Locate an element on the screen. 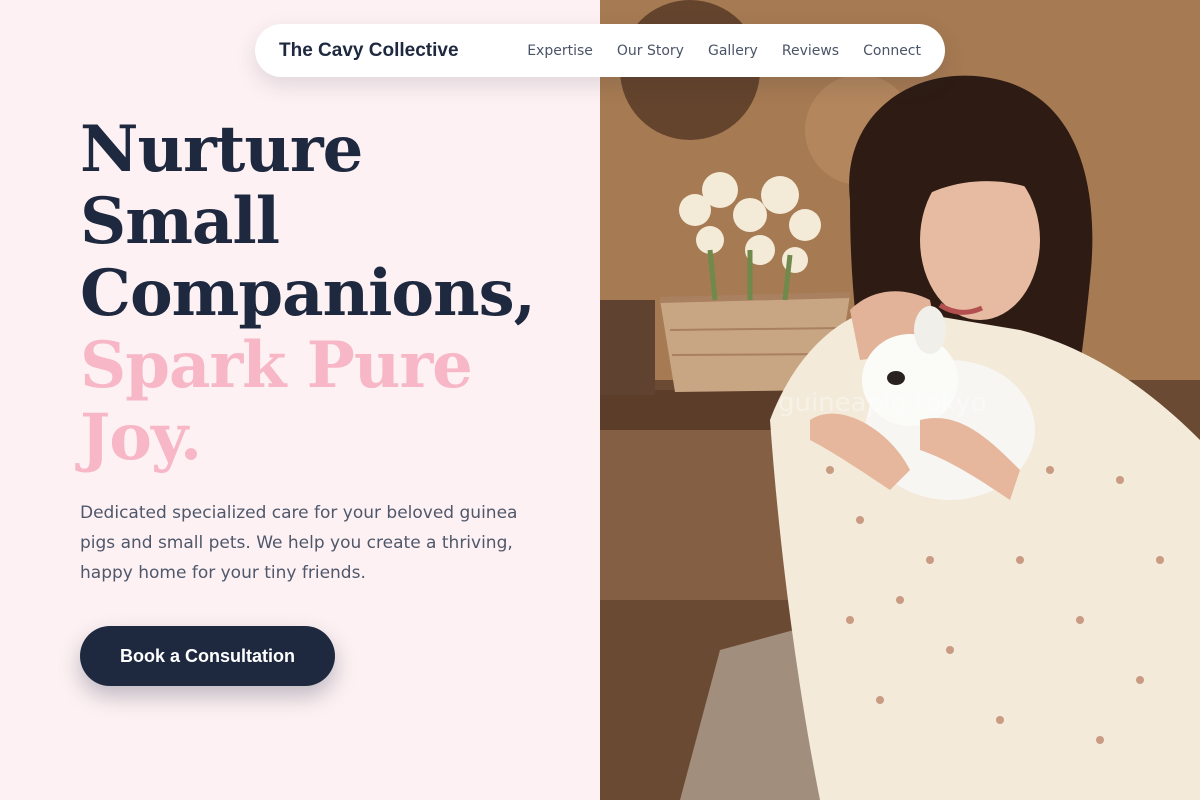  nav-link-connect: Connect is located at coordinates (892, 51).